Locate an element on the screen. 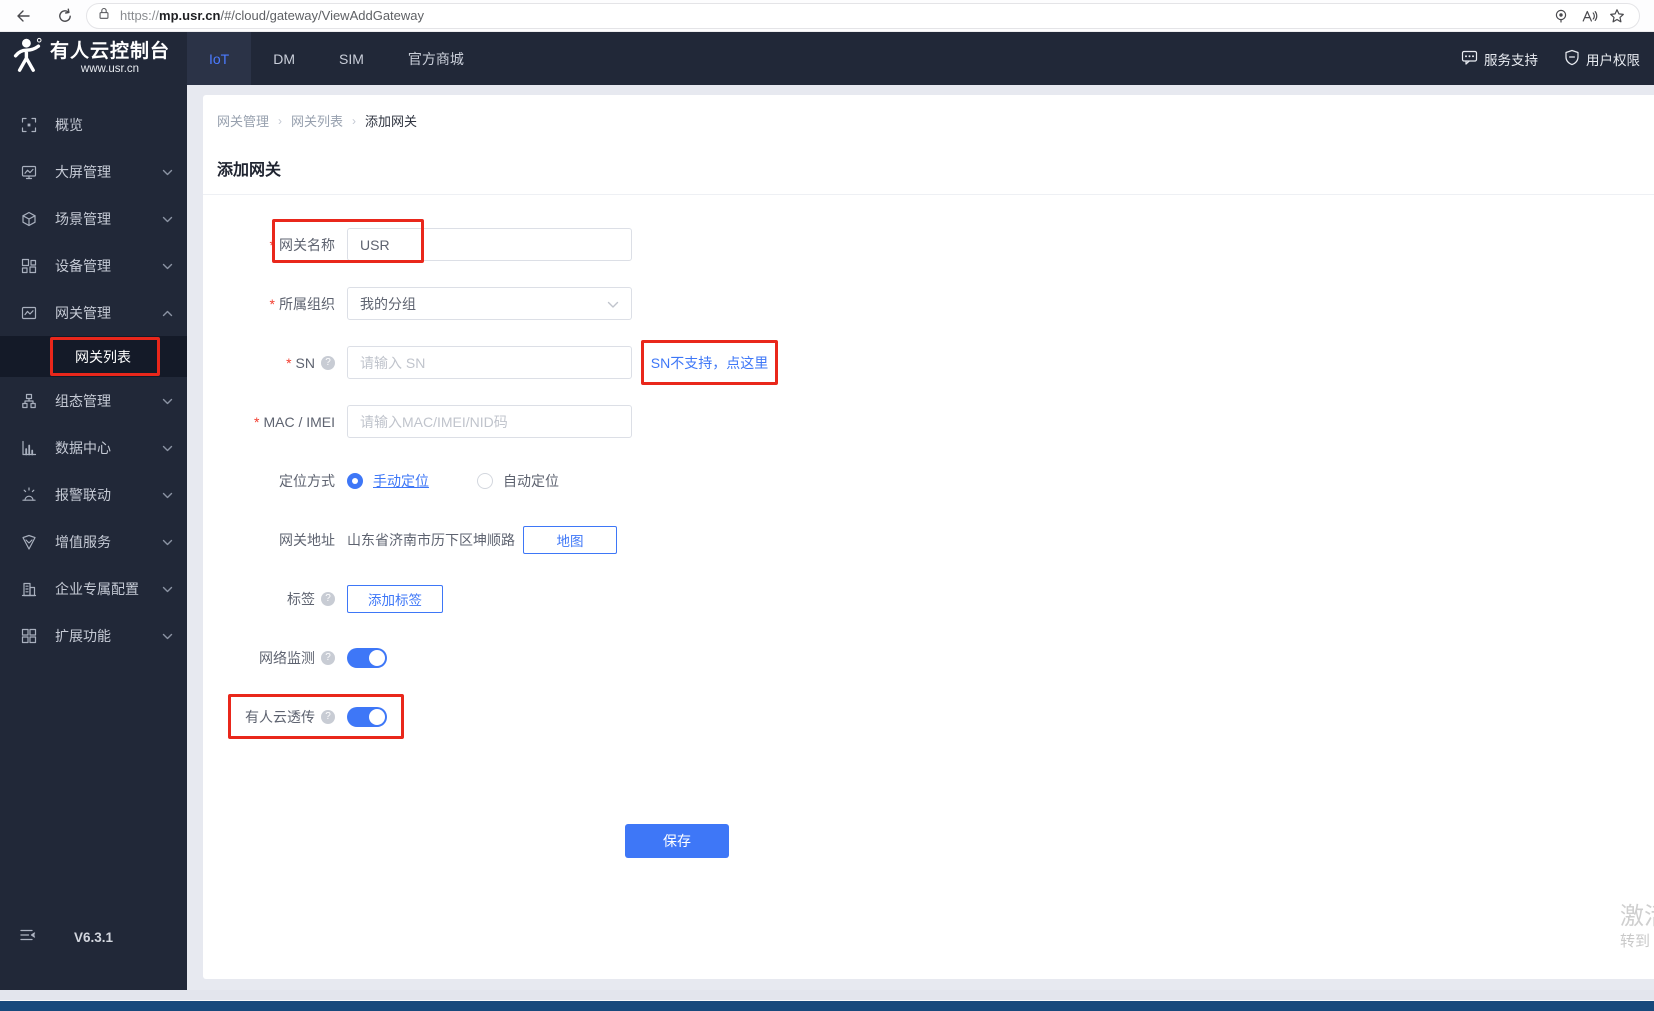 This screenshot has width=1654, height=1011. service-support-link: 服务支持 is located at coordinates (1499, 59).